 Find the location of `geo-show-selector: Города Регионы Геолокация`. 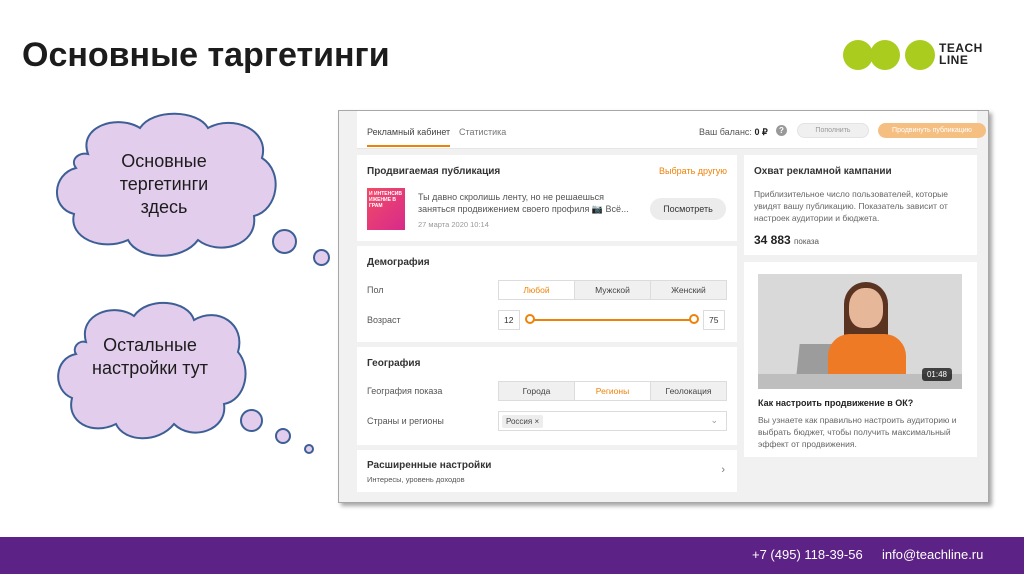

geo-show-selector: Города Регионы Геолокация is located at coordinates (612, 391).